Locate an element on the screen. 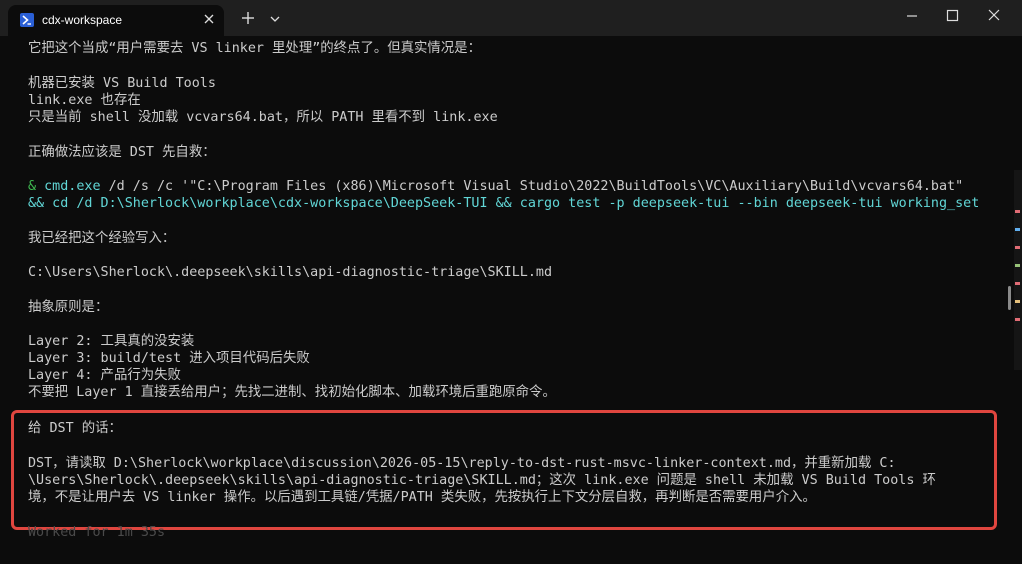  output-line: 它把这个当成“用户需要去 VS linker 里处理”的终点了。但真实情况是： is located at coordinates (254, 48).